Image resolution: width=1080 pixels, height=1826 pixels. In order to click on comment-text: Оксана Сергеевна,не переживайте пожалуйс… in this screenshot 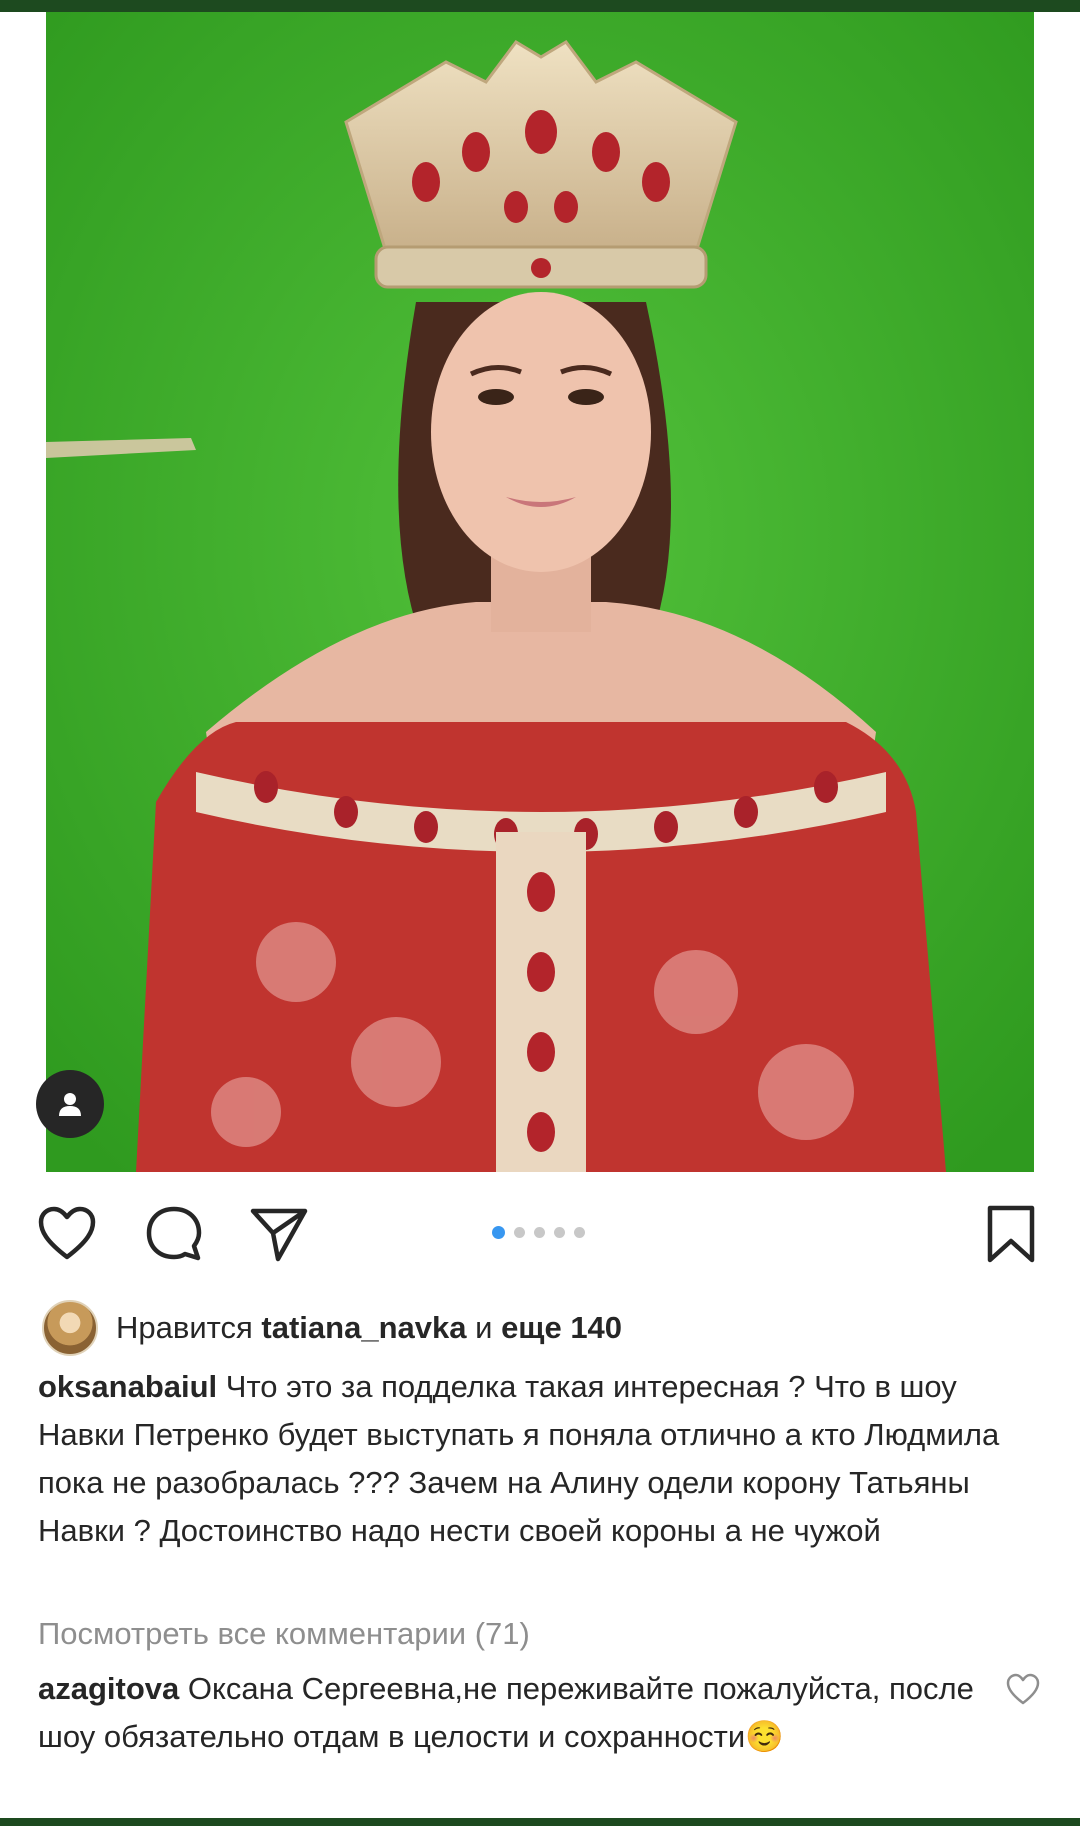, I will do `click(506, 1712)`.